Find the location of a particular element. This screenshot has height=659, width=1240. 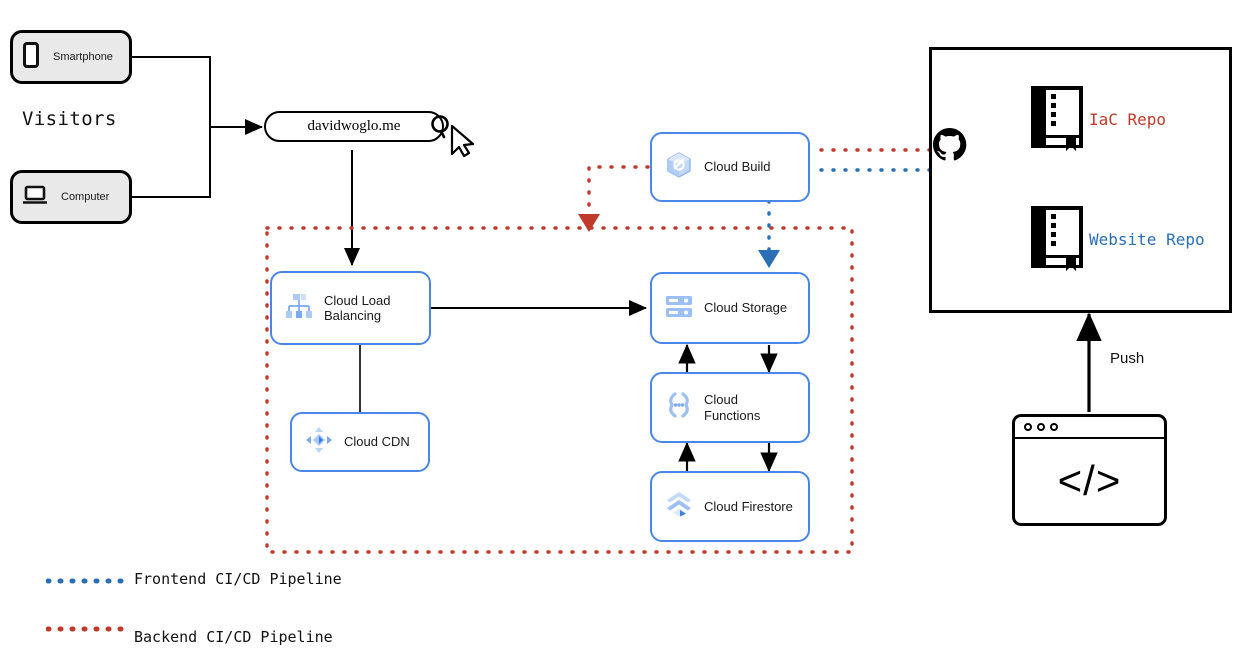

url-text: davidwoglo.me is located at coordinates (354, 126).